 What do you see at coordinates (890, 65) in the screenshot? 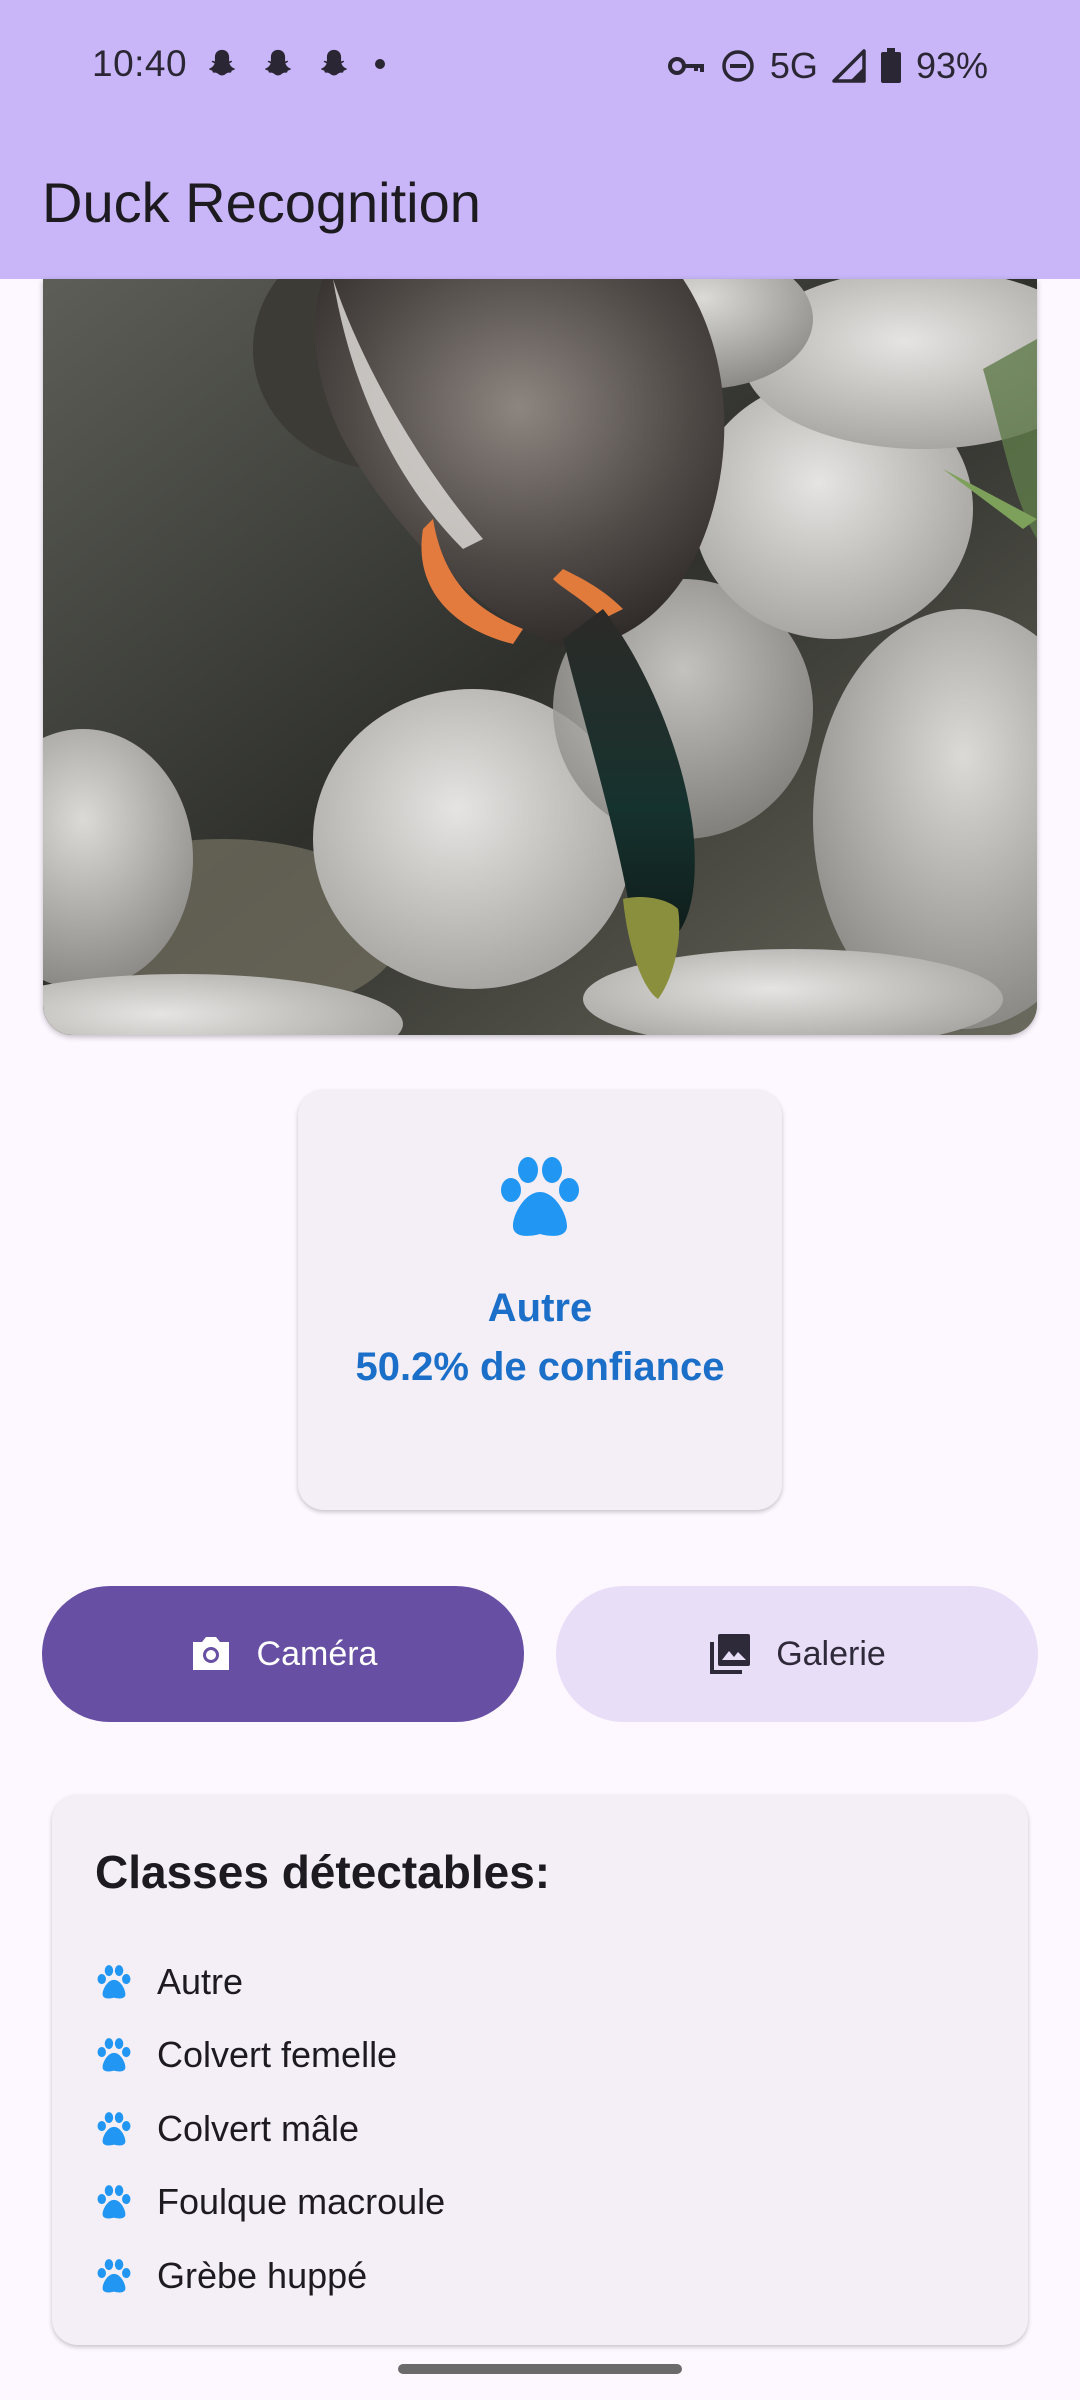
I see `battery-icon` at bounding box center [890, 65].